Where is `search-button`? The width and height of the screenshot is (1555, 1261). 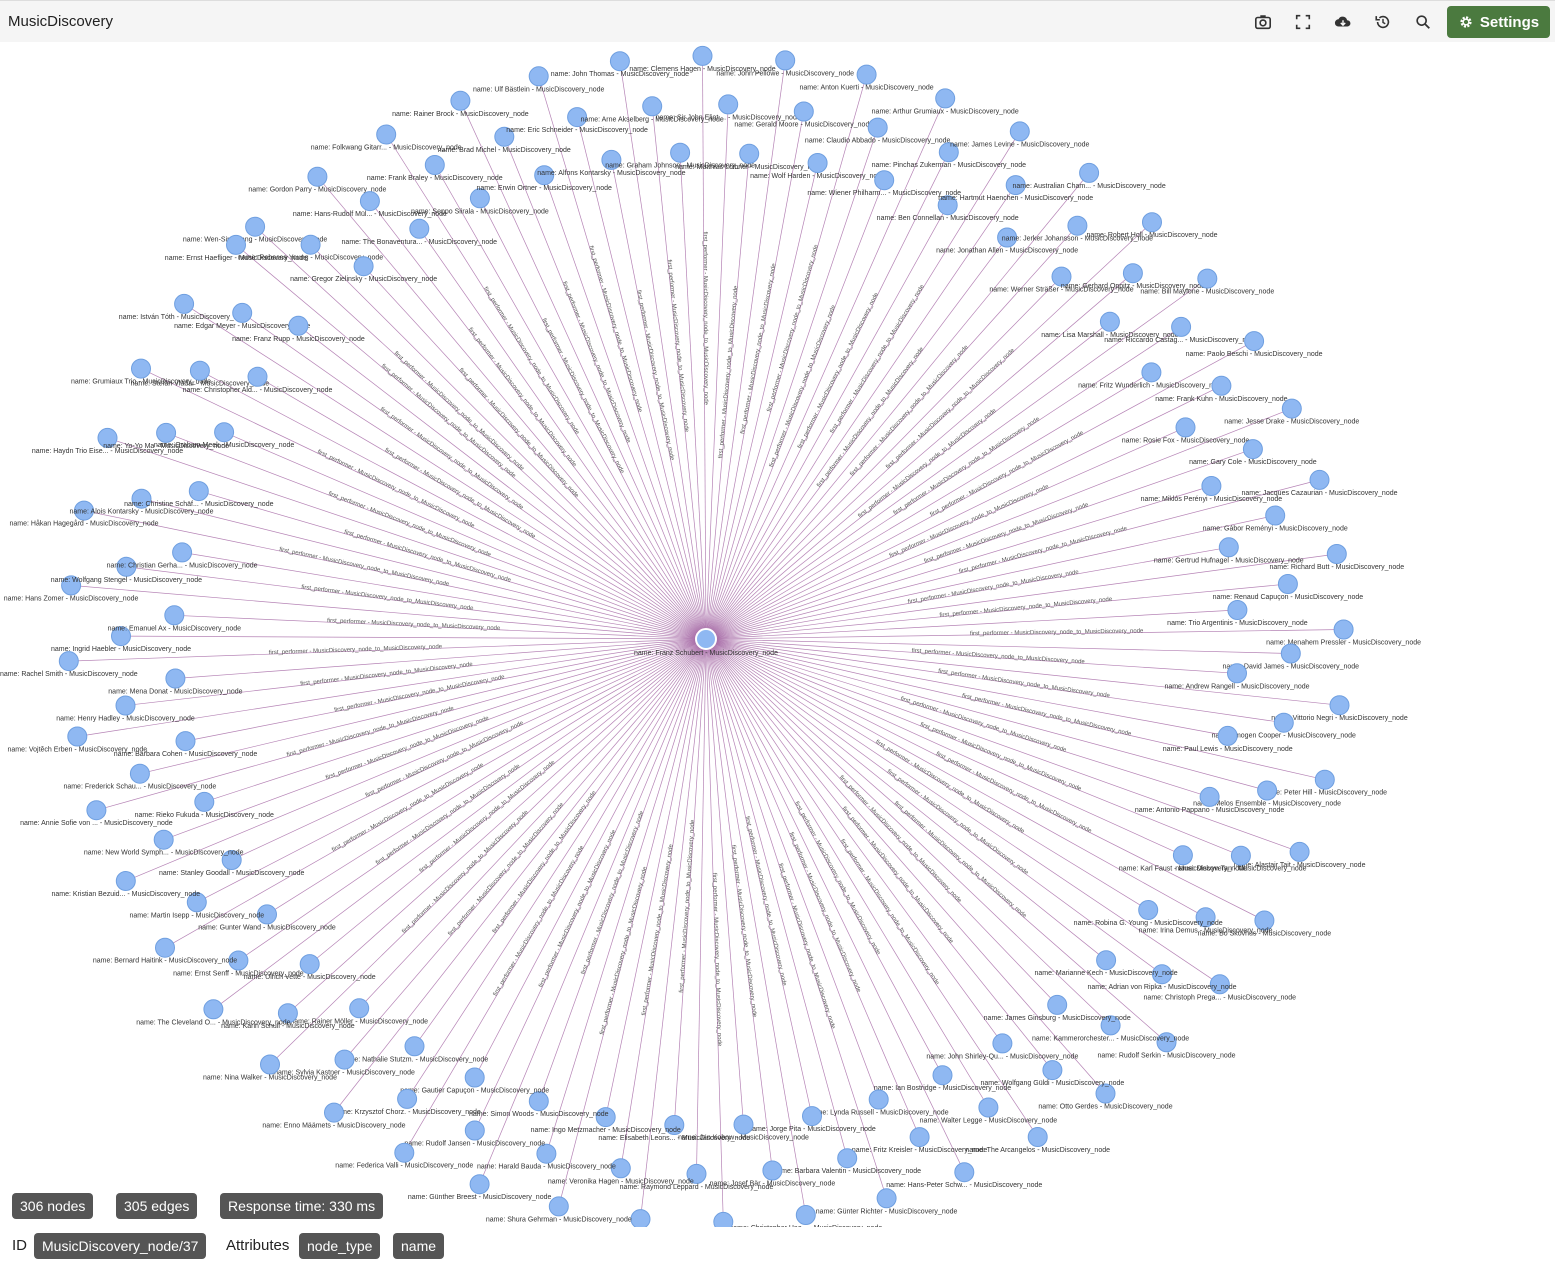
search-button is located at coordinates (1423, 22).